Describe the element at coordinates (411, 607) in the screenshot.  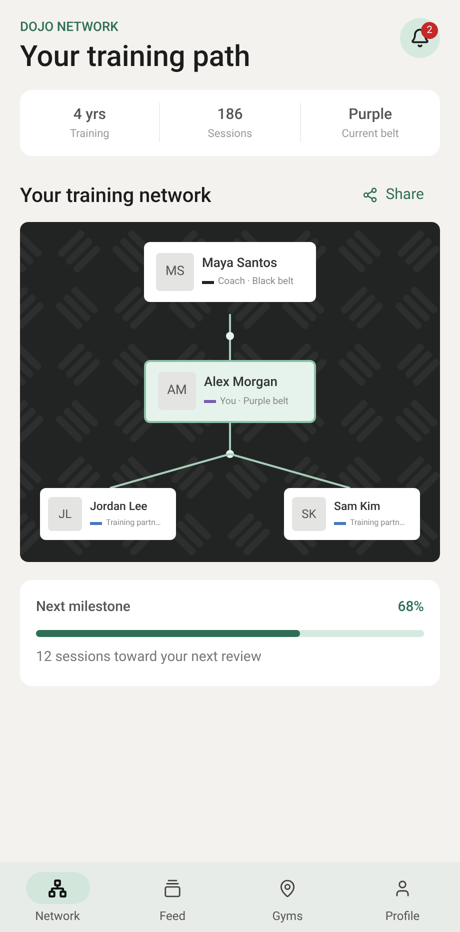
I see `milestone-percent: 68%` at that location.